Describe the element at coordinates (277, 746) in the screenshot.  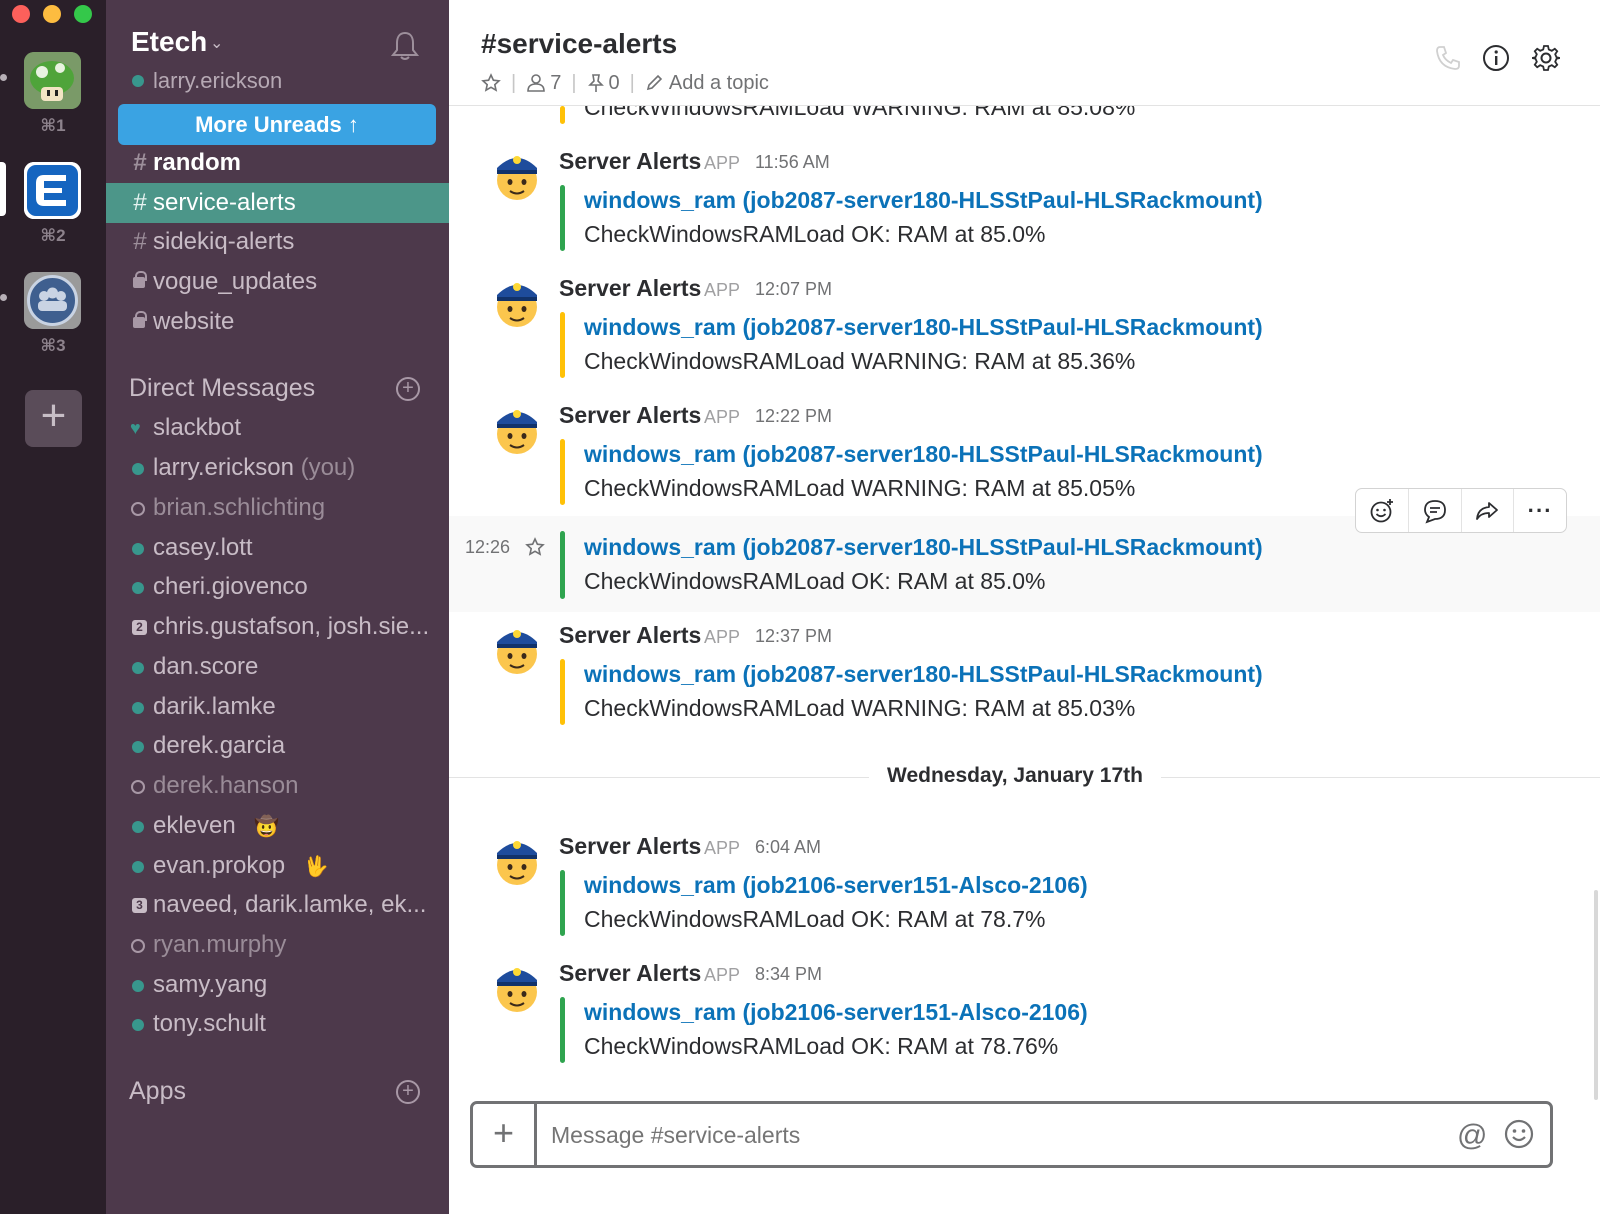
I see `dm-derek-garcia: derek.garcia` at that location.